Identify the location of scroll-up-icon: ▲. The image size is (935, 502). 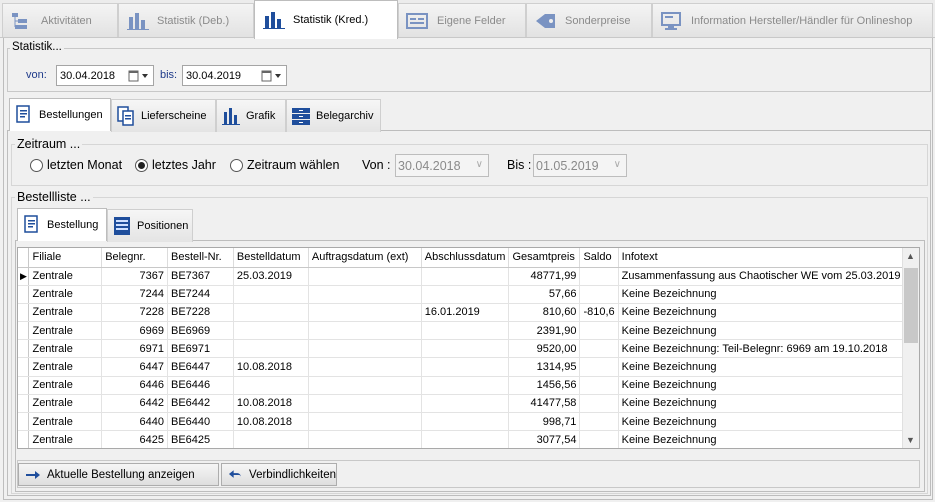
(910, 256).